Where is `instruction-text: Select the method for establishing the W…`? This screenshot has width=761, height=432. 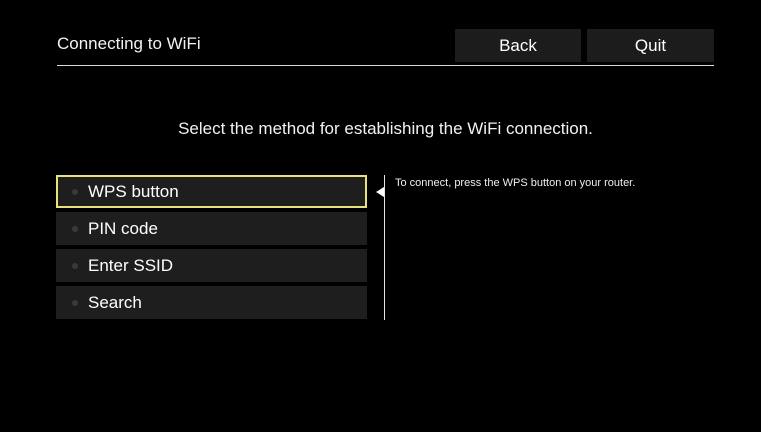 instruction-text: Select the method for establishing the W… is located at coordinates (385, 128).